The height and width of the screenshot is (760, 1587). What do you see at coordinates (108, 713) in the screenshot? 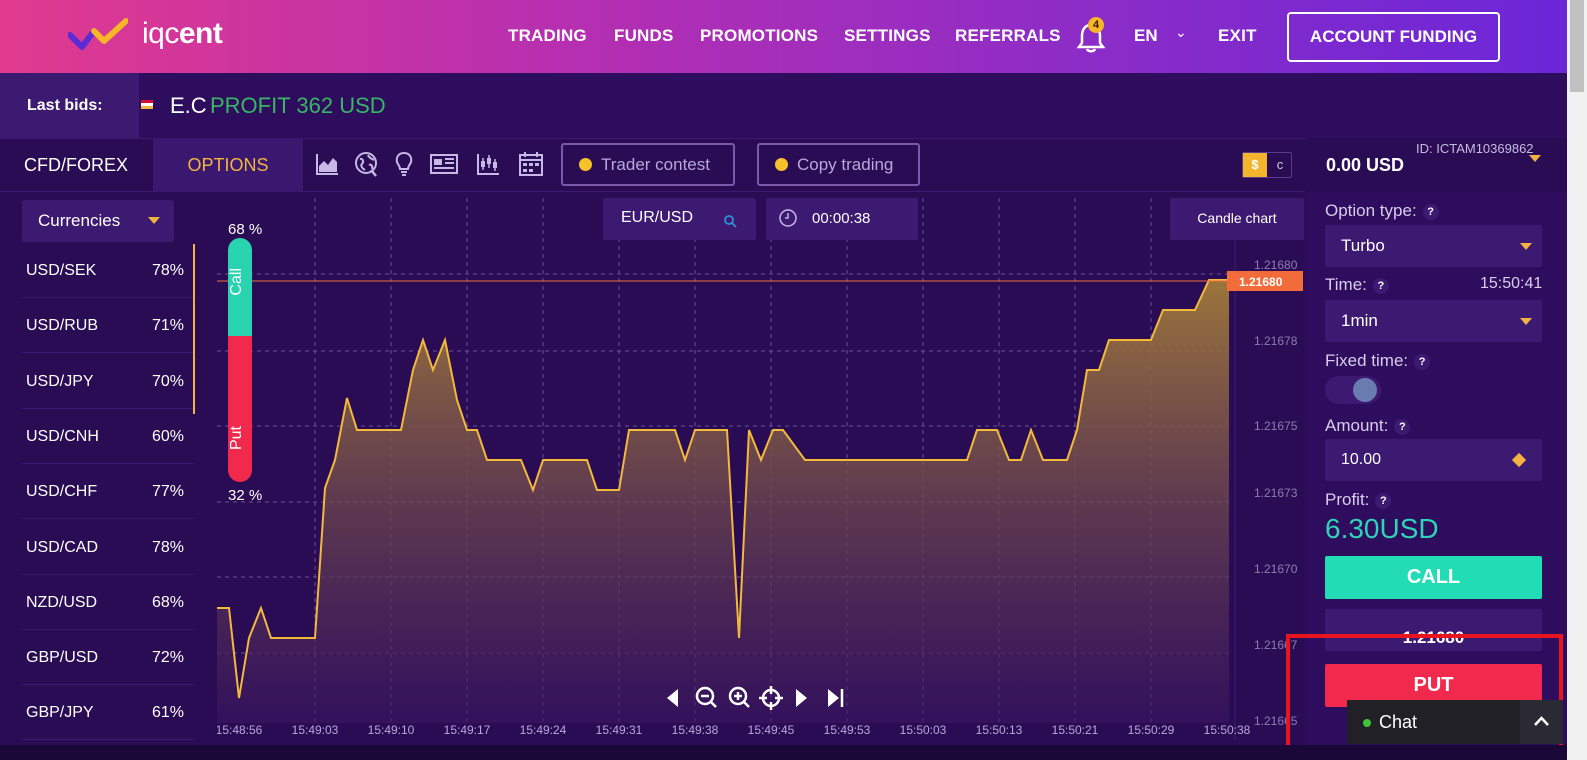
I see `currency-pair-row: GBP/JPY 61%` at bounding box center [108, 713].